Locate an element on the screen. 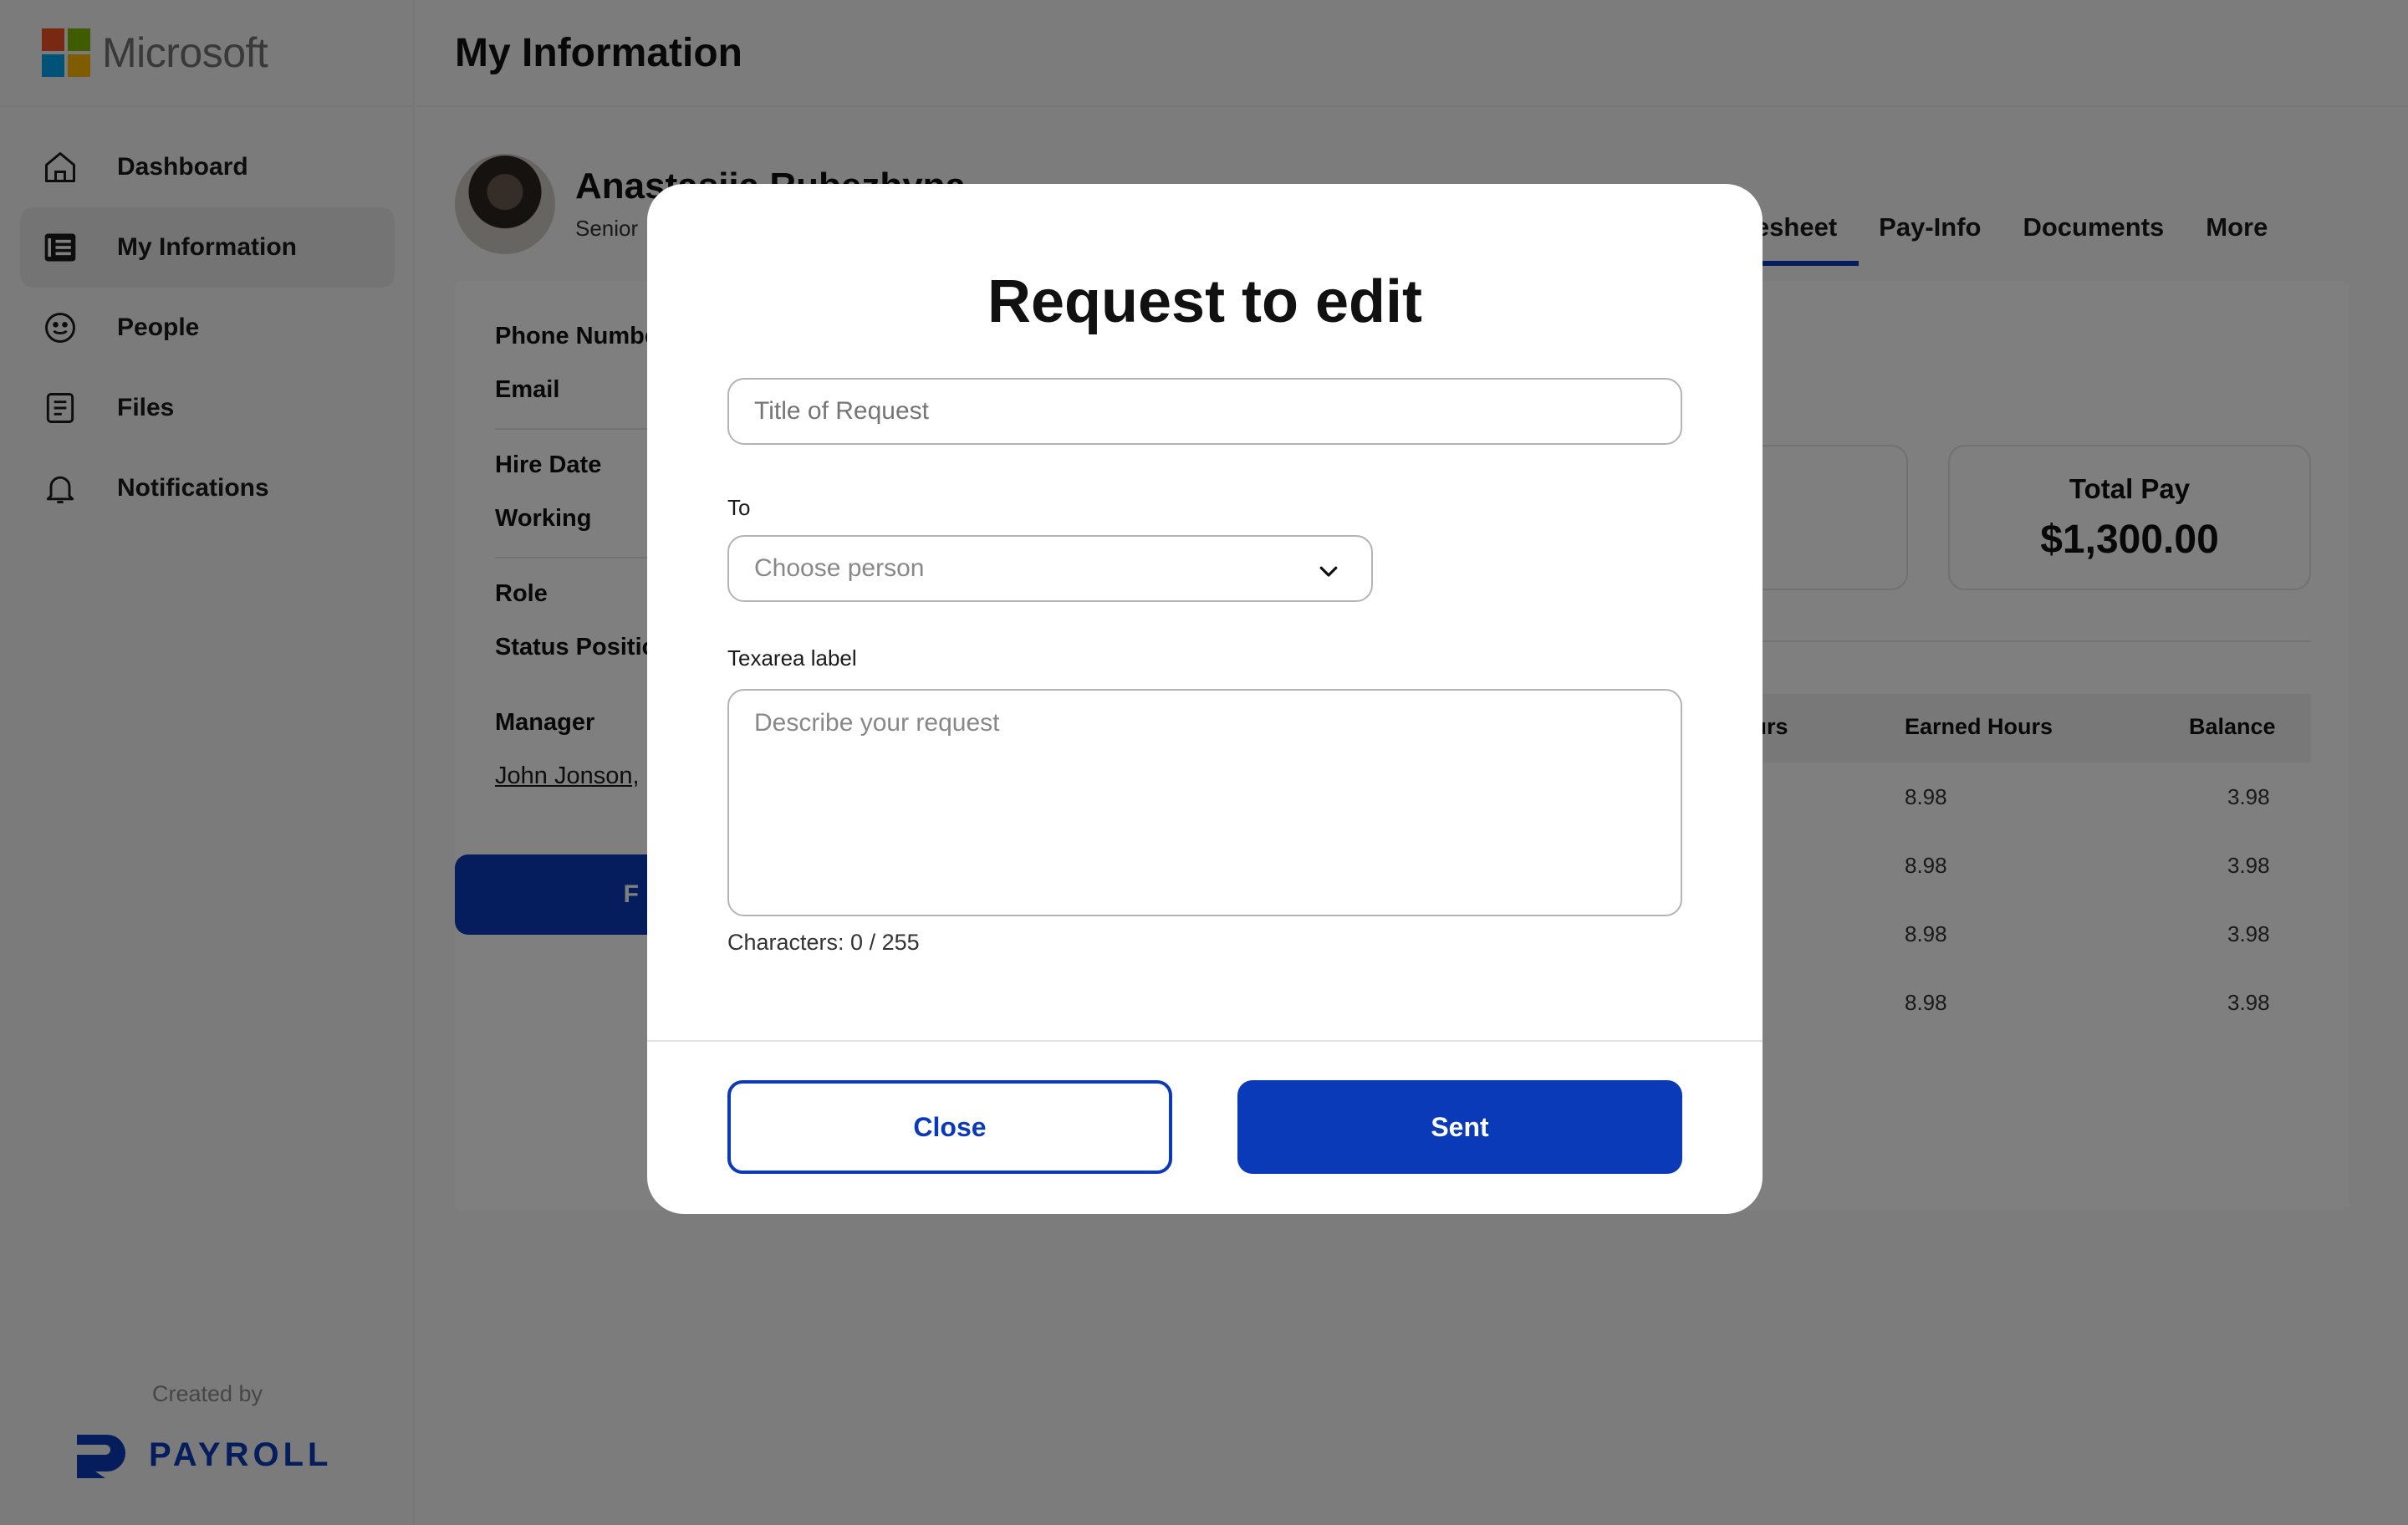  character-counter: Characters: 0 / 255 is located at coordinates (823, 942).